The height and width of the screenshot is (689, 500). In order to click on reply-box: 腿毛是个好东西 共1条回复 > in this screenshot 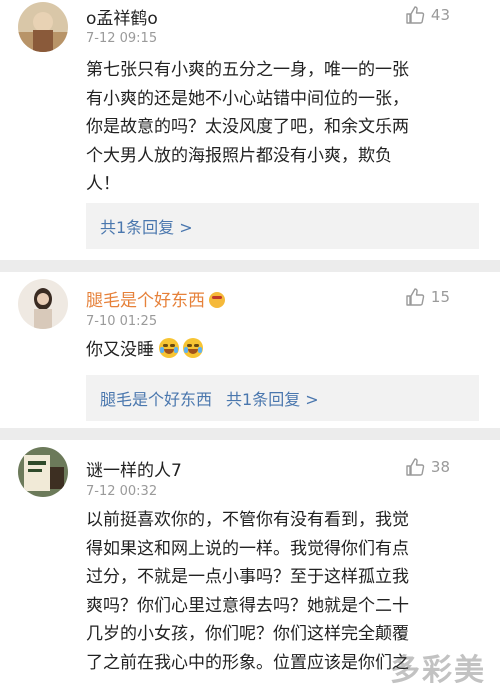, I will do `click(282, 398)`.